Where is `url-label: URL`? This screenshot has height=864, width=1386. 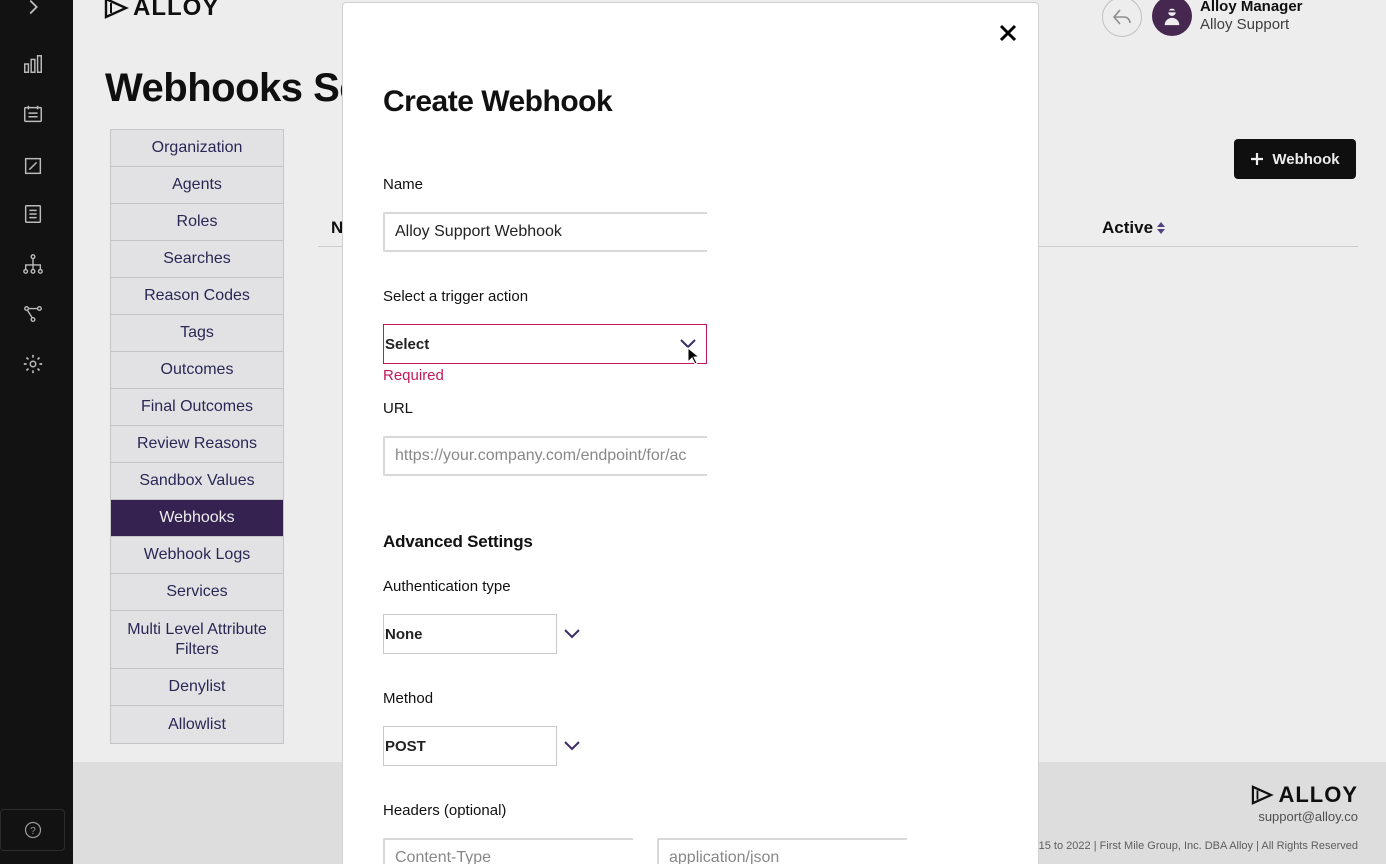 url-label: URL is located at coordinates (398, 408).